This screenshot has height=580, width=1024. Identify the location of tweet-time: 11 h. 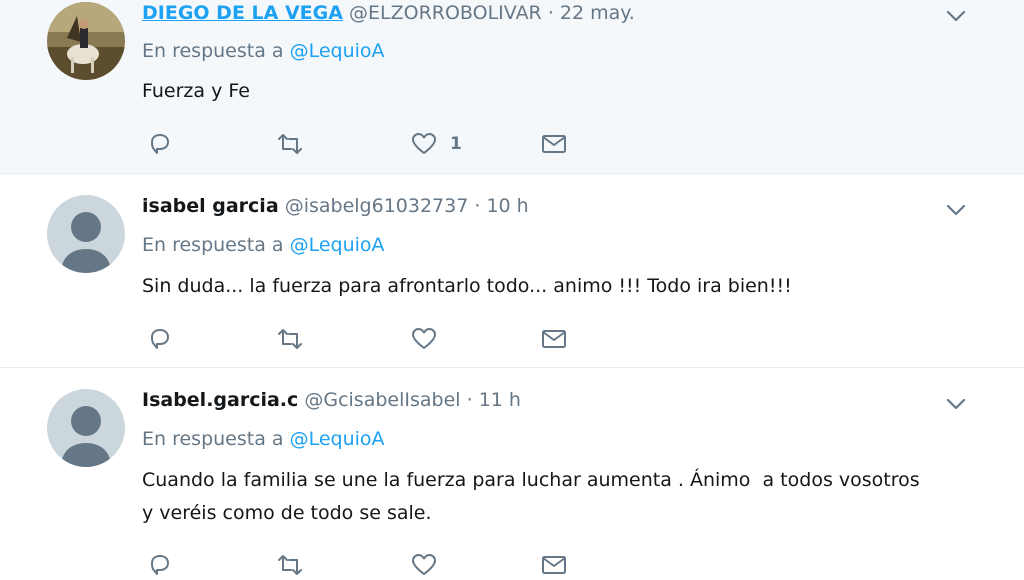
(500, 400).